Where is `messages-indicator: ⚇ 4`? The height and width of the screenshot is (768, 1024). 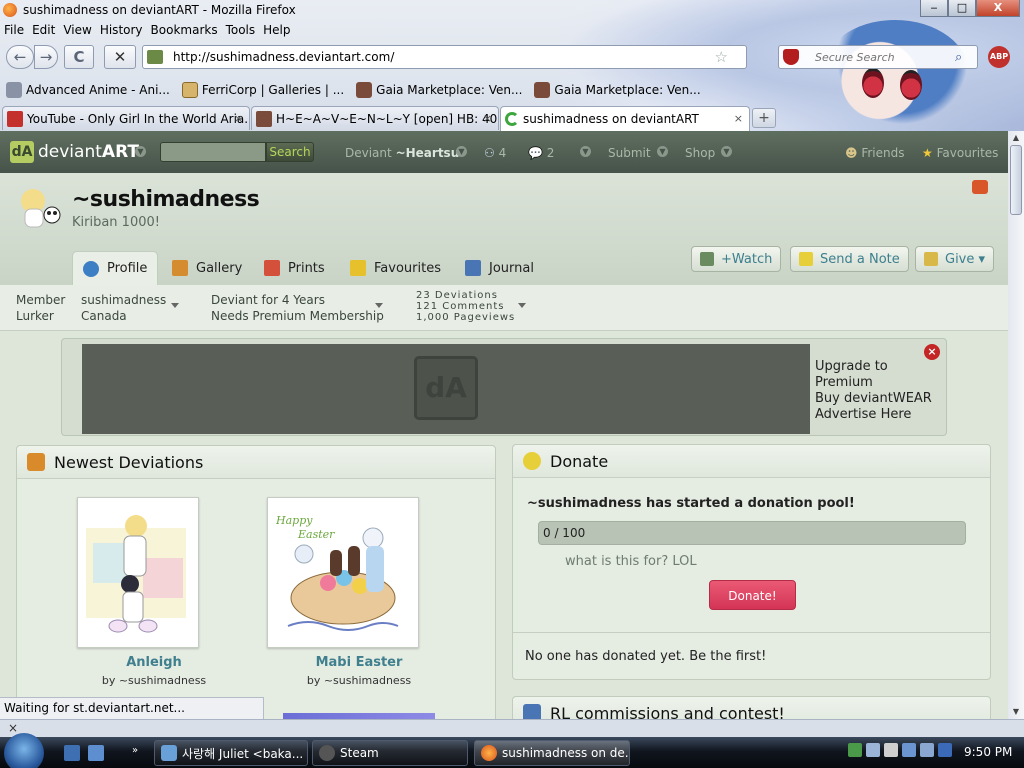
messages-indicator: ⚇ 4 is located at coordinates (495, 153).